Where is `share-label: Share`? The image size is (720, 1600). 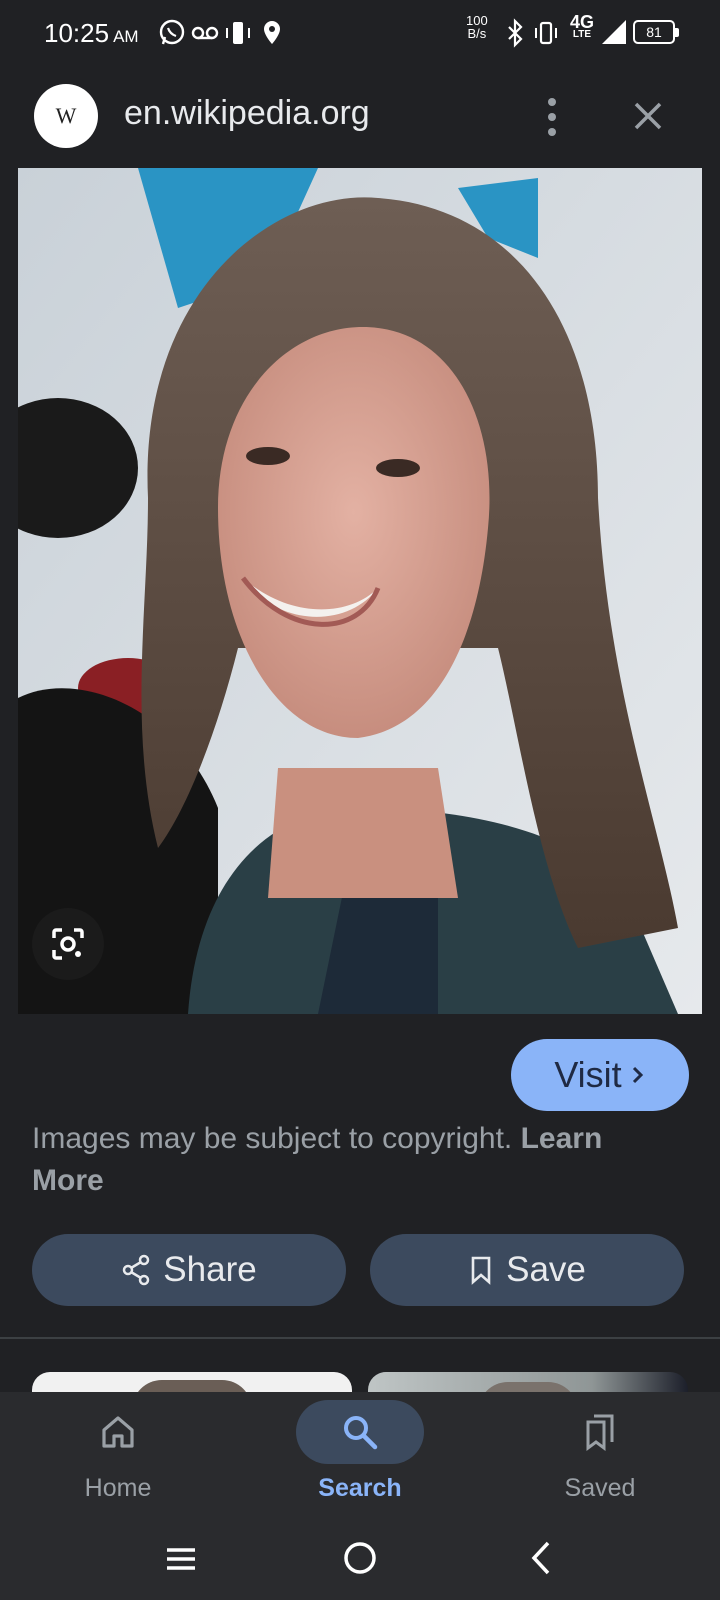
share-label: Share is located at coordinates (210, 1269).